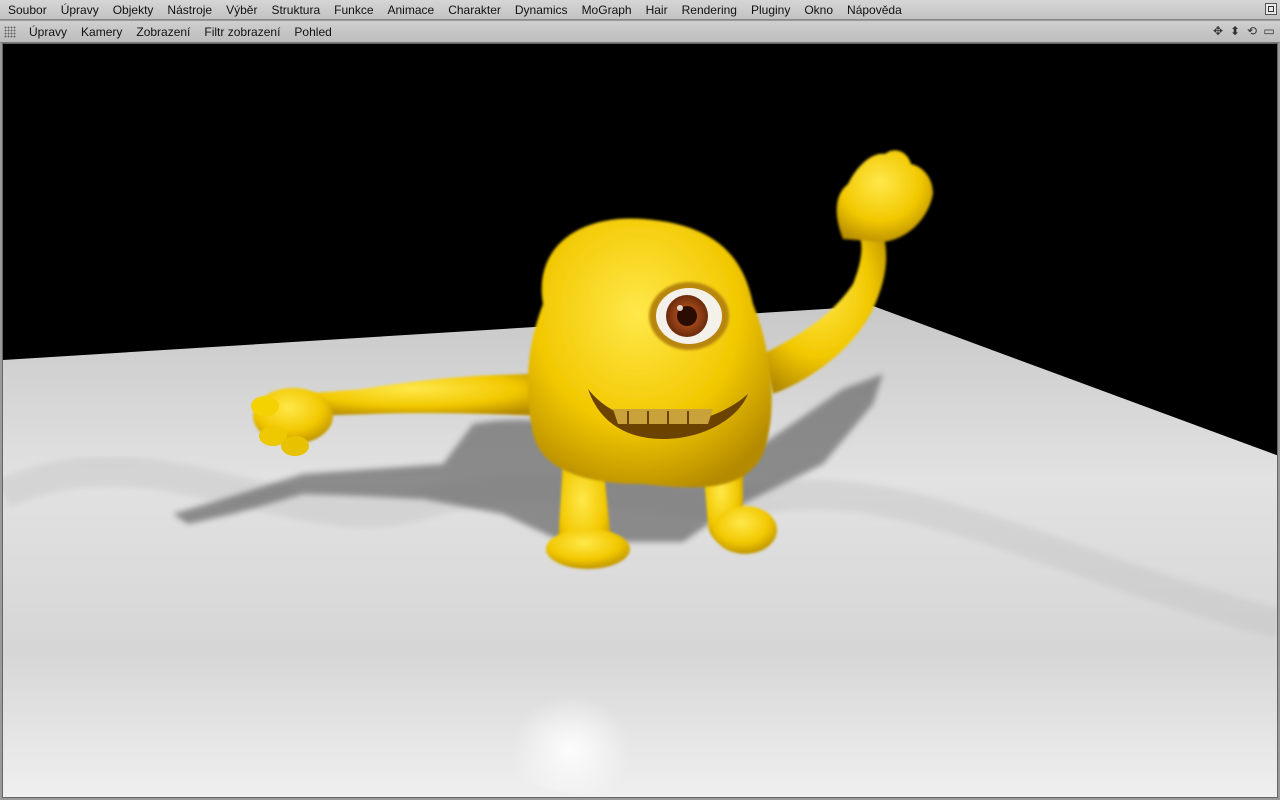 The height and width of the screenshot is (800, 1280). Describe the element at coordinates (1269, 31) in the screenshot. I see `maximize-icon: ▭` at that location.